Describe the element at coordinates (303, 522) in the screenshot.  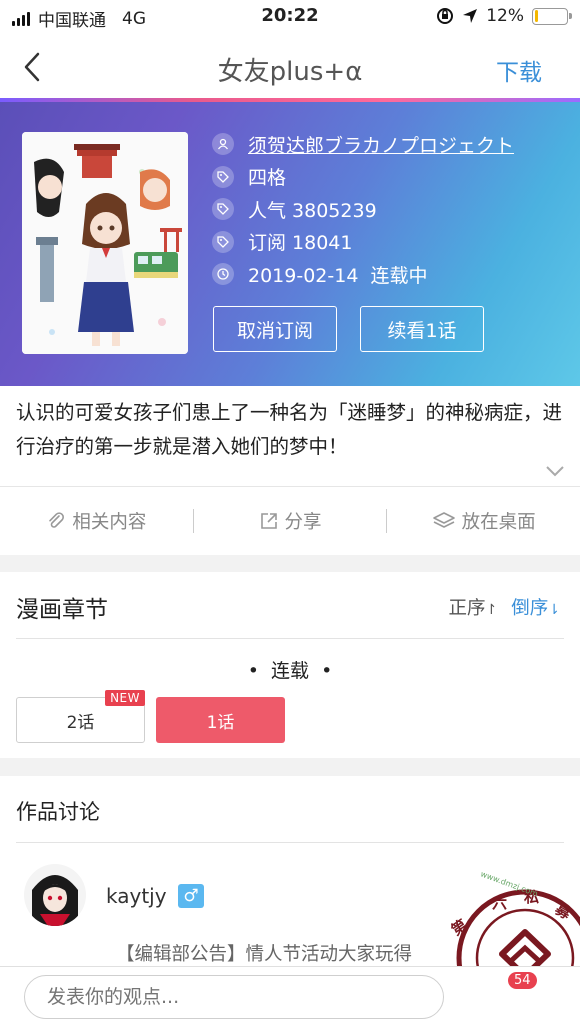
I see `share-label: 分享` at that location.